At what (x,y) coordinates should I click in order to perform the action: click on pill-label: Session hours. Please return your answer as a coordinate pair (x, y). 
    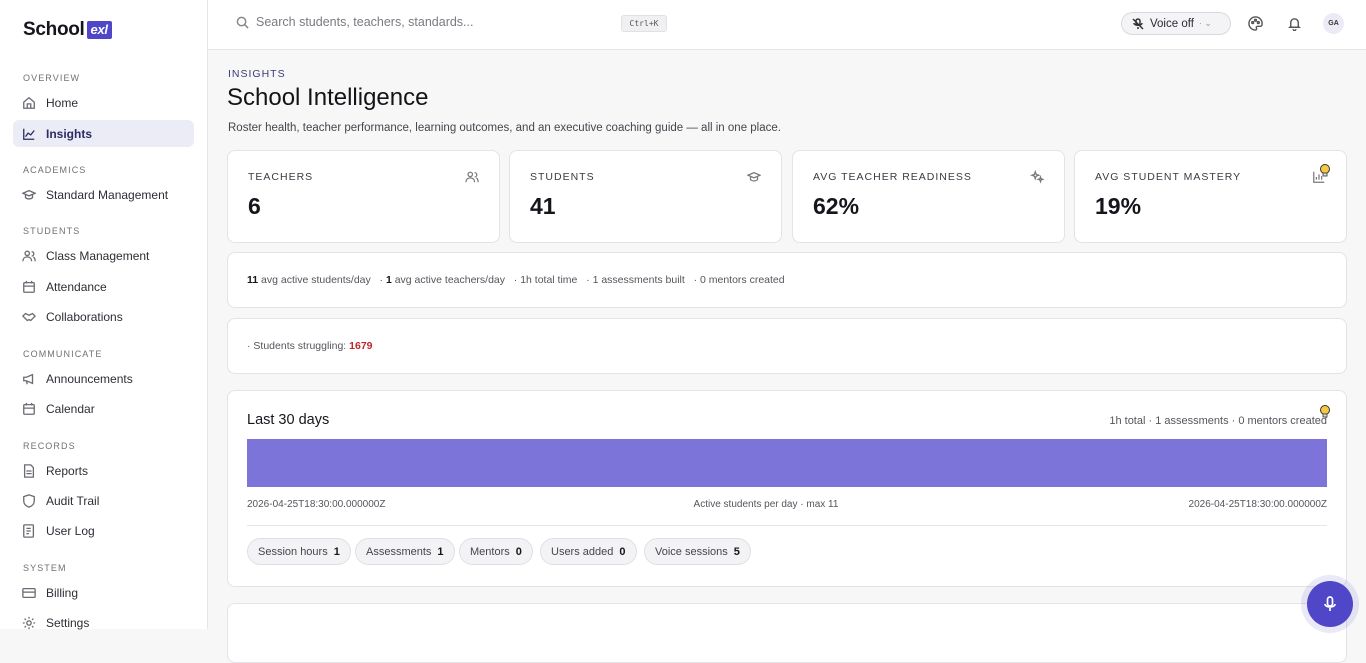
    Looking at the image, I should click on (293, 551).